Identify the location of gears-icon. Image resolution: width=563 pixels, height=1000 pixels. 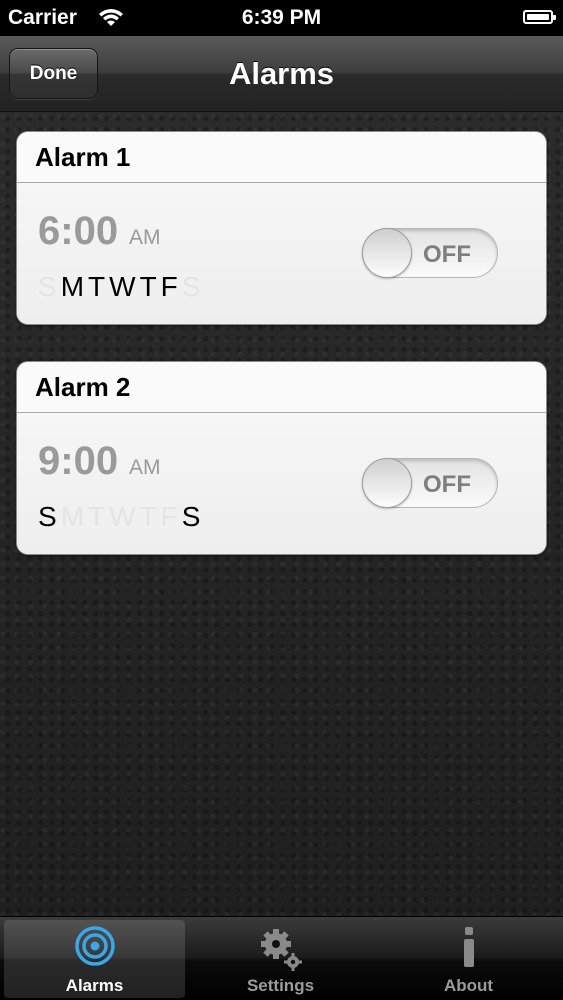
(281, 950).